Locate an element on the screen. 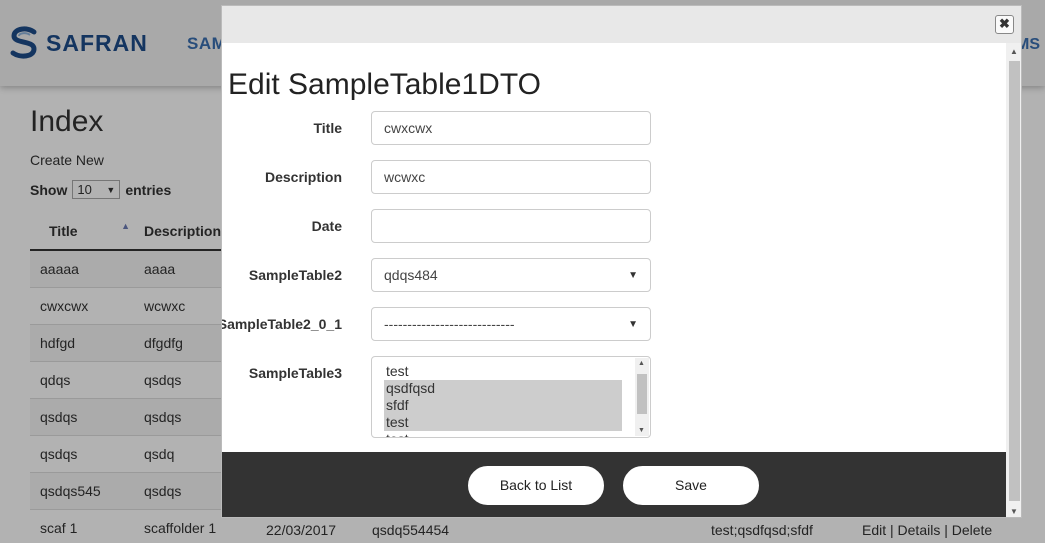  form-row-sampletable2: SampleTable2 qdqs484 ▼ is located at coordinates (614, 275).